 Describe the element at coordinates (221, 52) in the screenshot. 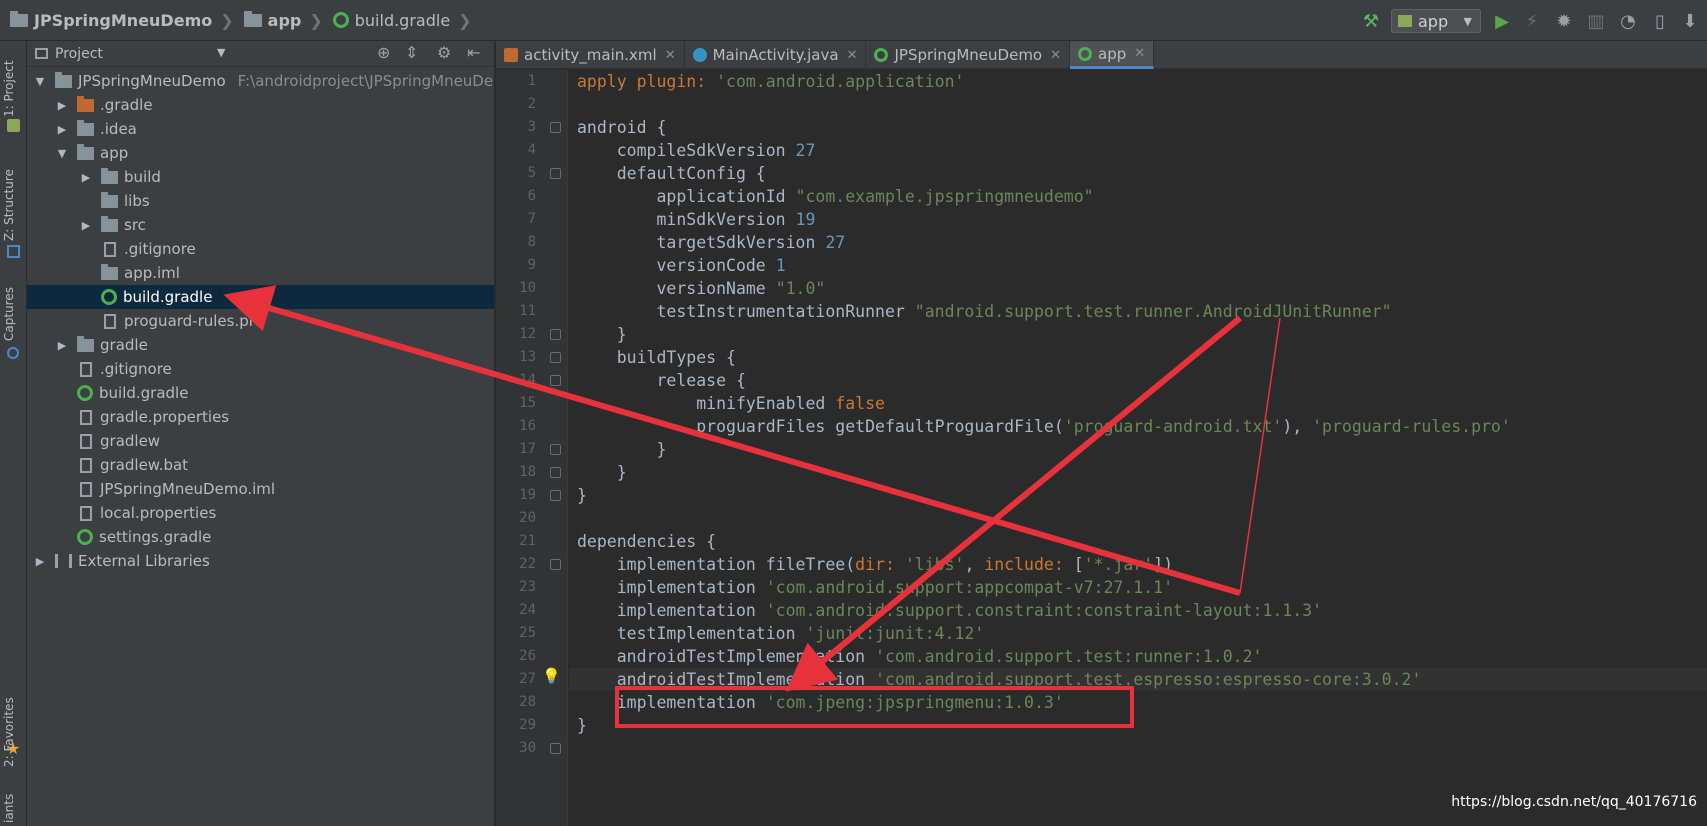

I see `chevron-down-icon: ▼` at that location.